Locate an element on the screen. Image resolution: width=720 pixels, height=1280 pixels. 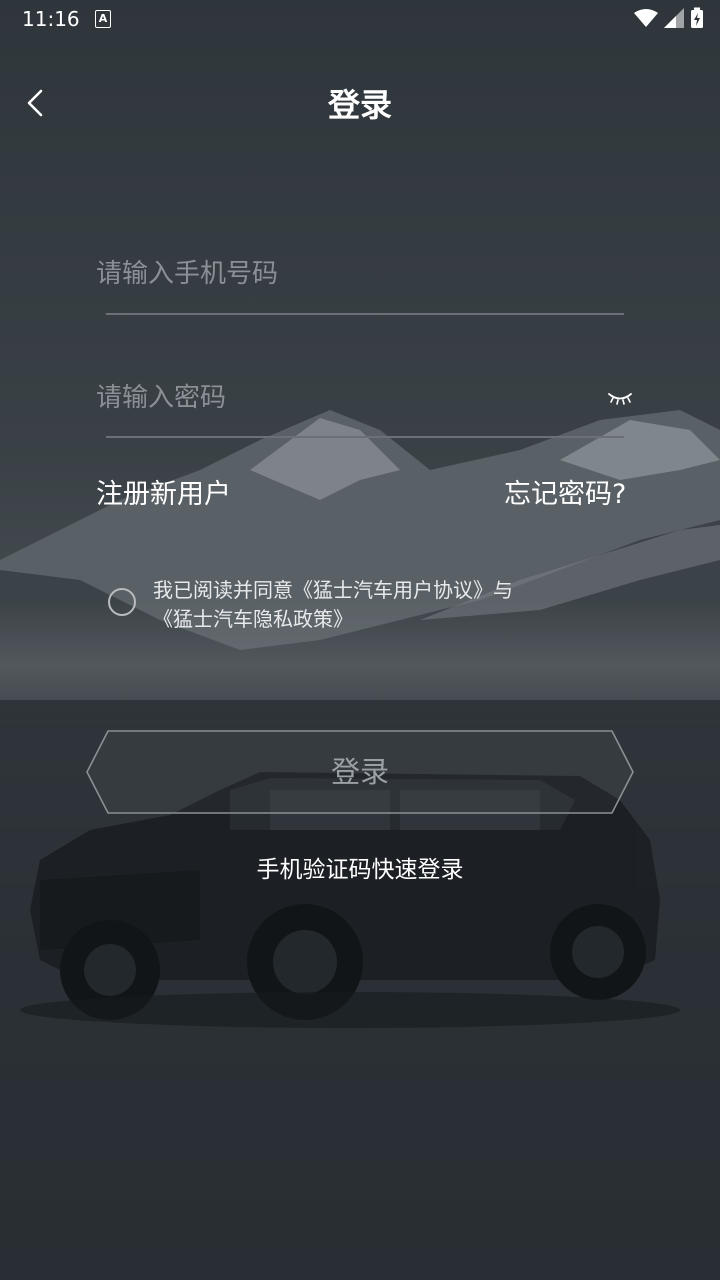
password-field-container is located at coordinates (360, 398).